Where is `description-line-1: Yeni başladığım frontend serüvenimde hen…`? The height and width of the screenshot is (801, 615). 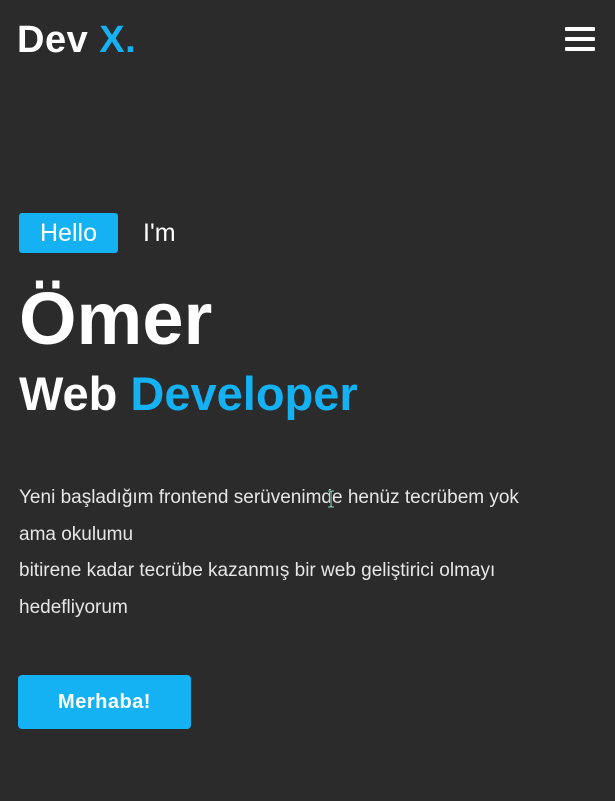
description-line-1: Yeni başladığım frontend serüvenimde hen… is located at coordinates (269, 497).